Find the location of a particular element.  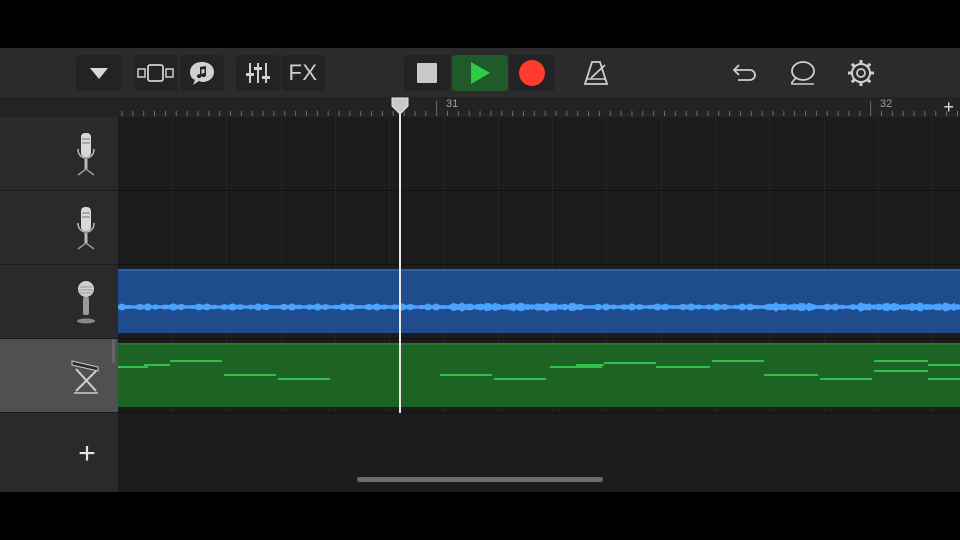

loop-browser-icon is located at coordinates (202, 73).